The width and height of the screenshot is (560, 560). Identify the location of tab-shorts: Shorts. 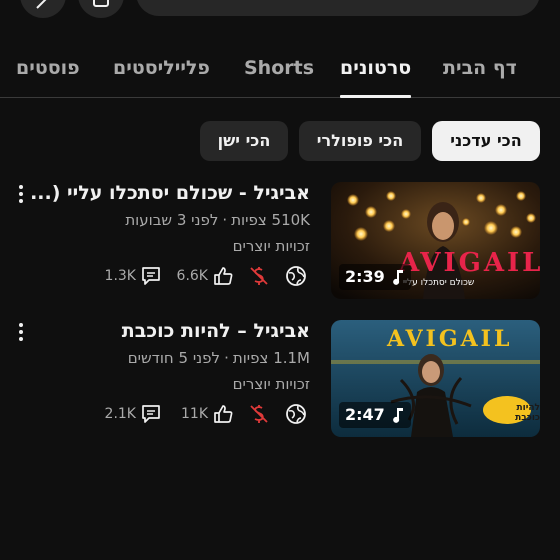
(279, 75).